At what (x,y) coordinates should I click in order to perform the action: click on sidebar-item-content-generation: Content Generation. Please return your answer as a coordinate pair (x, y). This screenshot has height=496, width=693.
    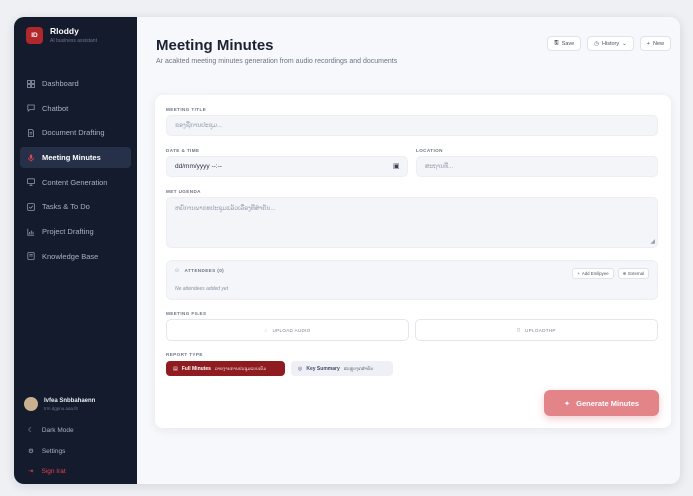
    Looking at the image, I should click on (75, 182).